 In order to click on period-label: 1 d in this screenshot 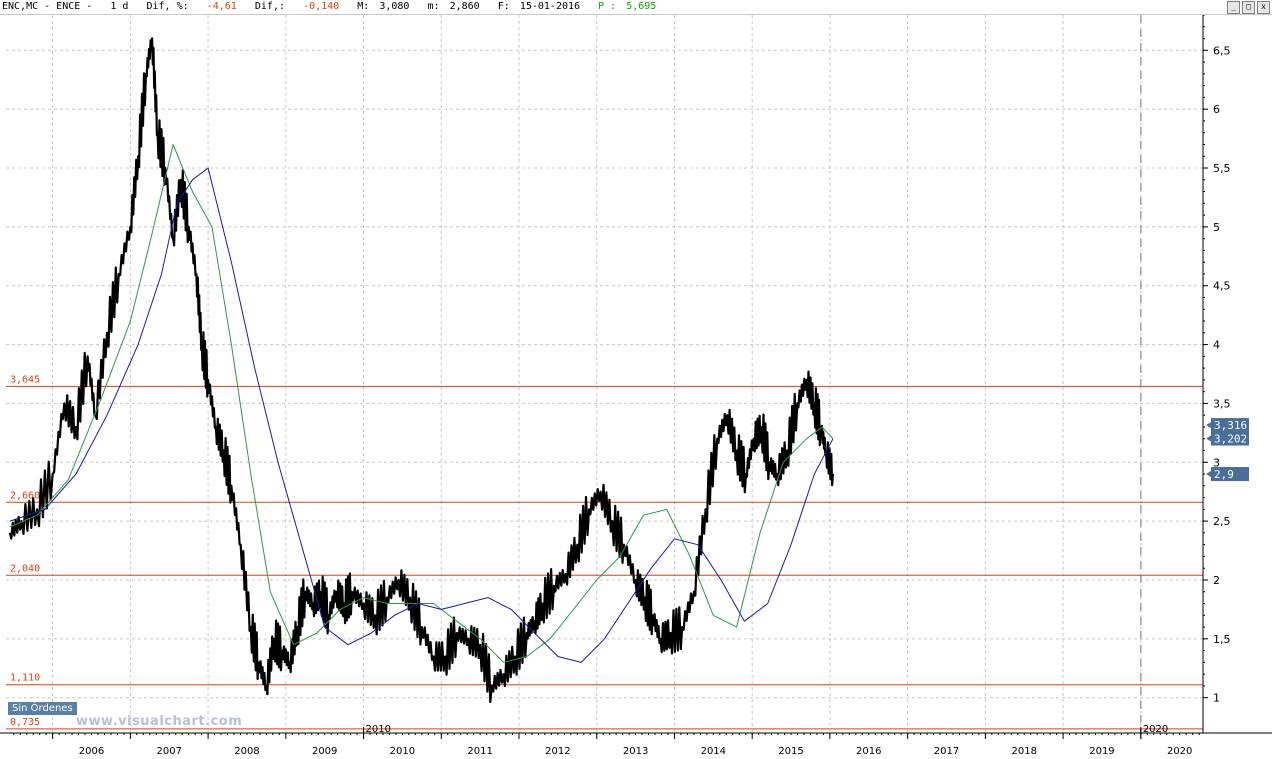, I will do `click(119, 6)`.